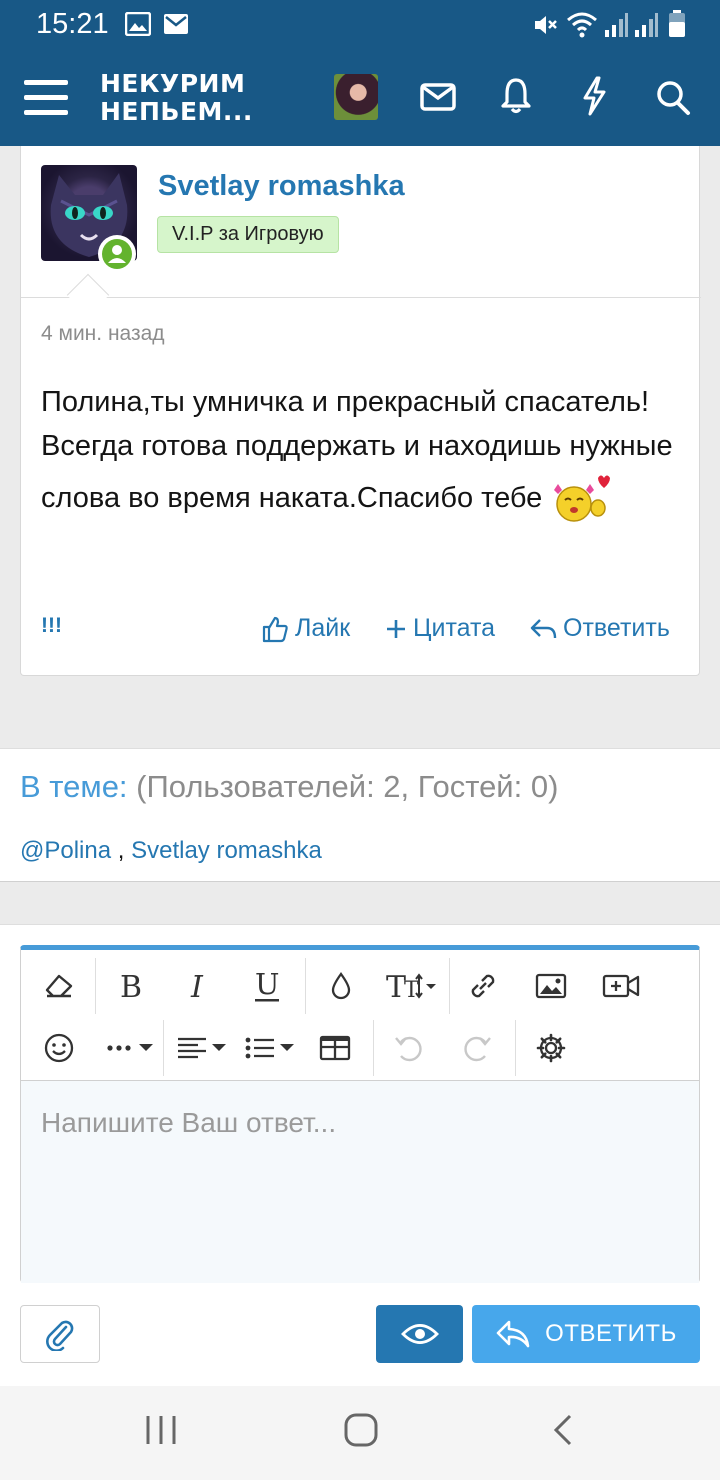  What do you see at coordinates (173, 83) in the screenshot?
I see `logo-line-1: НЕКУРИМ` at bounding box center [173, 83].